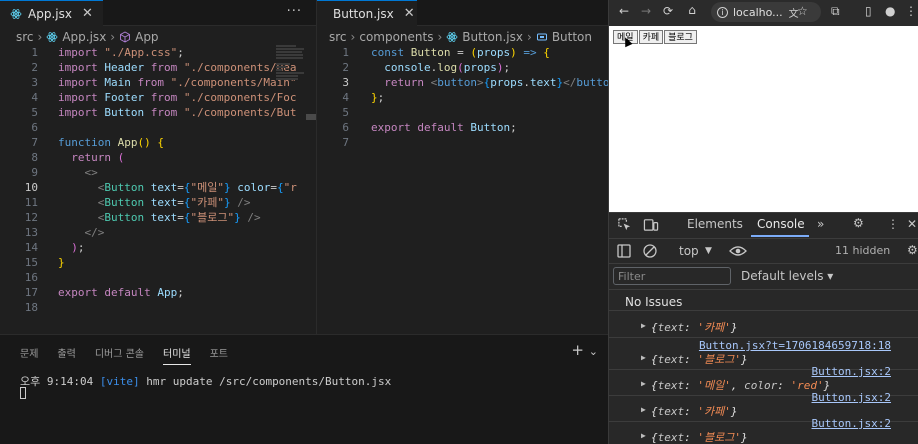 This screenshot has width=918, height=444. What do you see at coordinates (738, 251) in the screenshot?
I see `eye-icon` at bounding box center [738, 251].